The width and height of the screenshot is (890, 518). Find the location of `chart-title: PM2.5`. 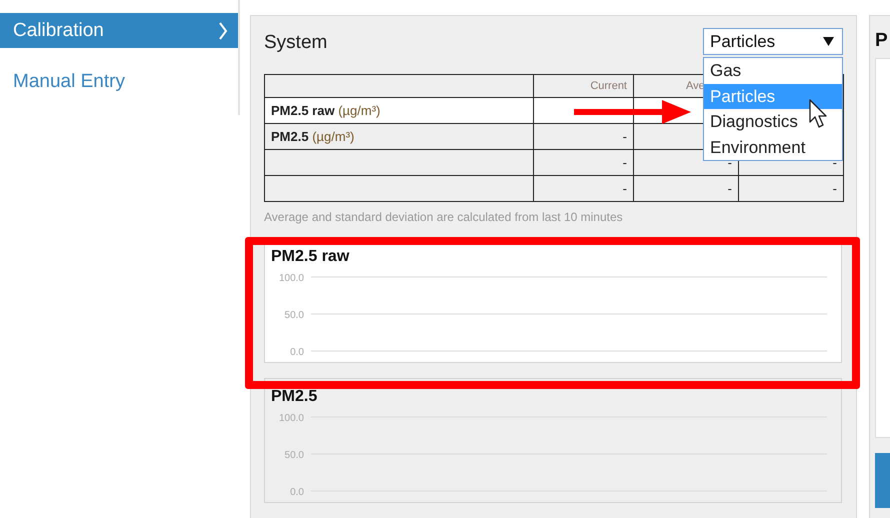

chart-title: PM2.5 is located at coordinates (294, 397).